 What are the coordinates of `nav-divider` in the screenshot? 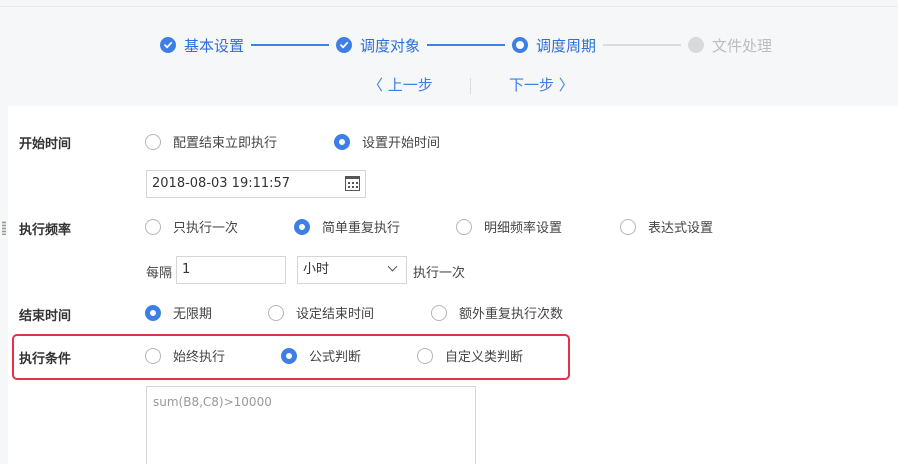 It's located at (470, 86).